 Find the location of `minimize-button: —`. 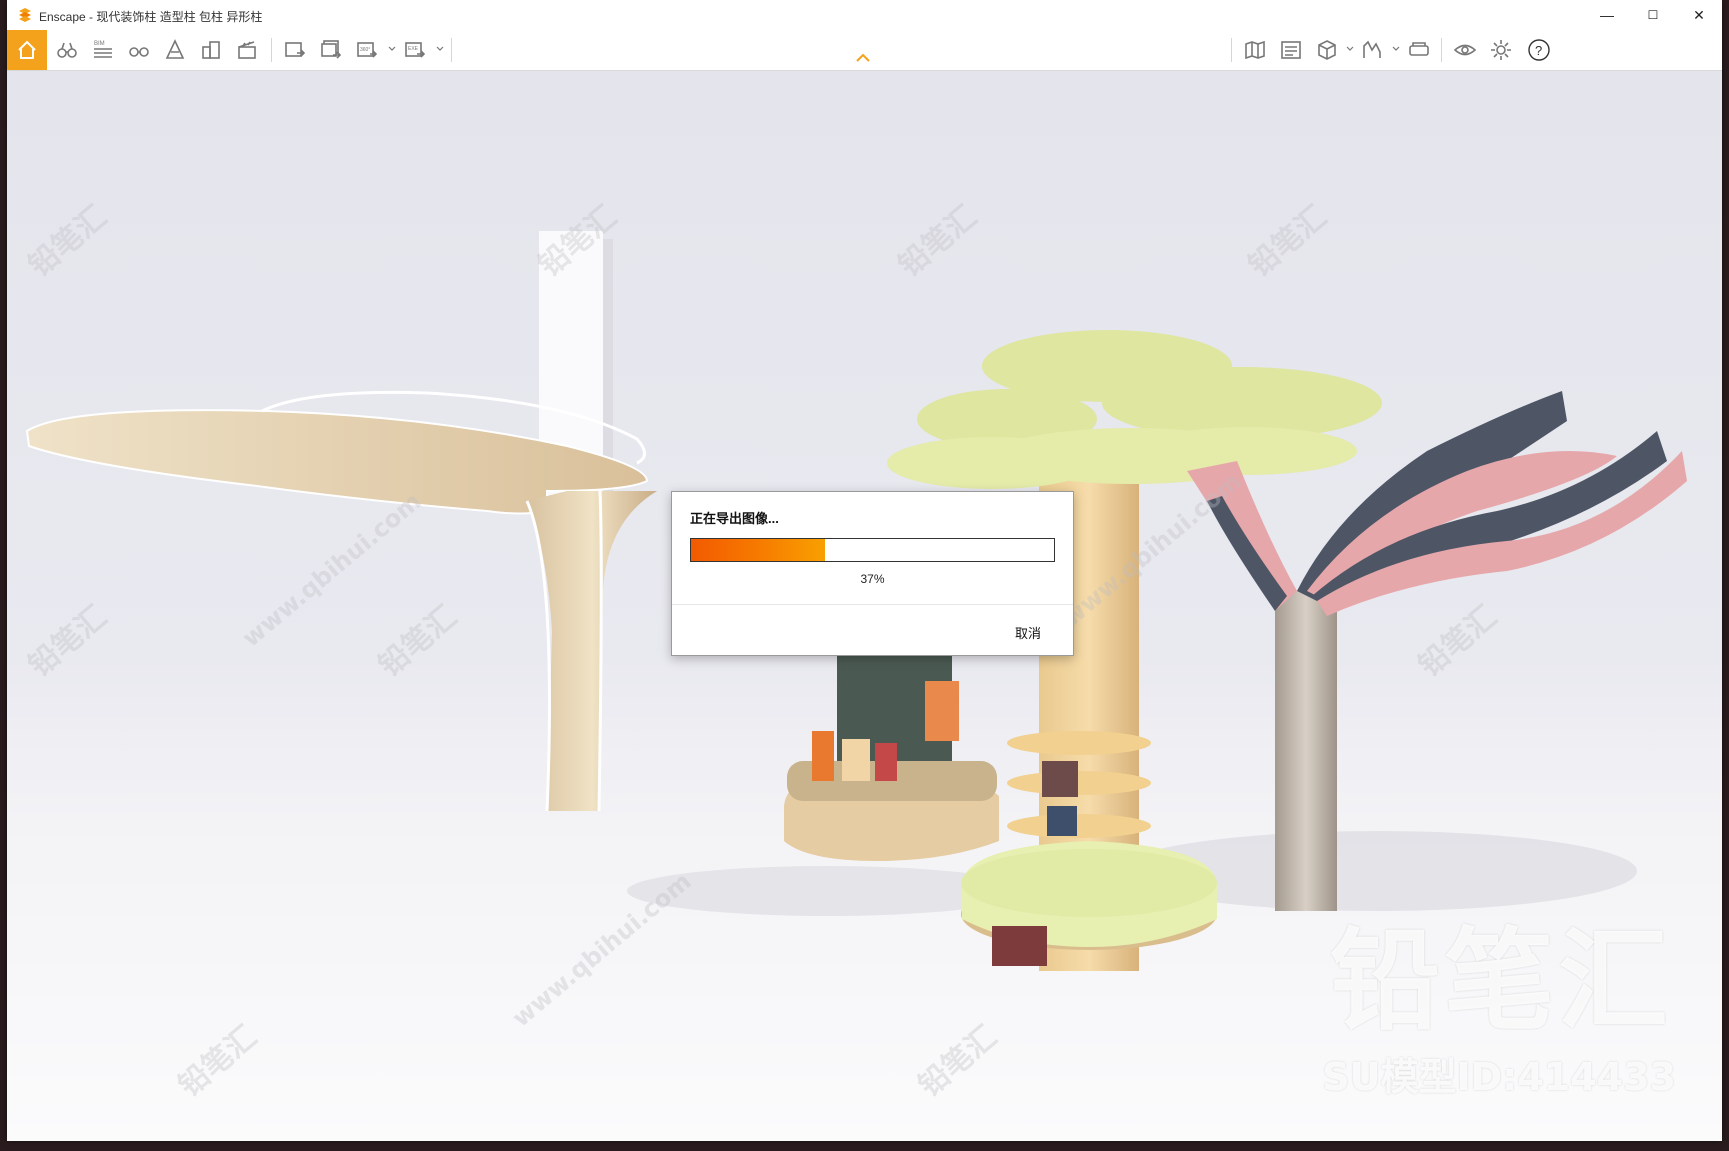

minimize-button: — is located at coordinates (1607, 15).